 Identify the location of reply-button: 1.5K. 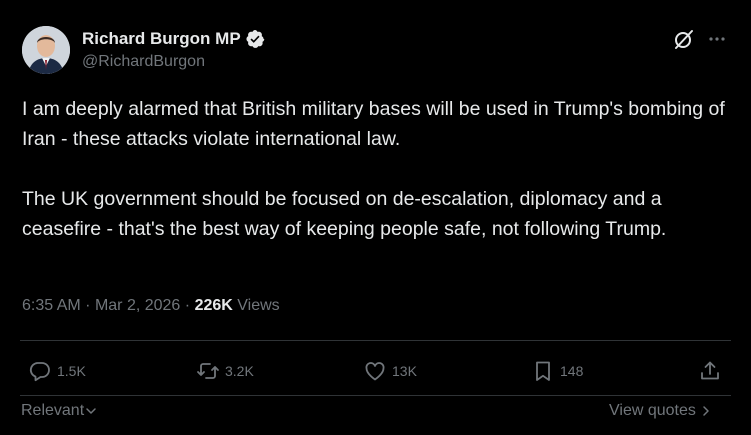
(57, 371).